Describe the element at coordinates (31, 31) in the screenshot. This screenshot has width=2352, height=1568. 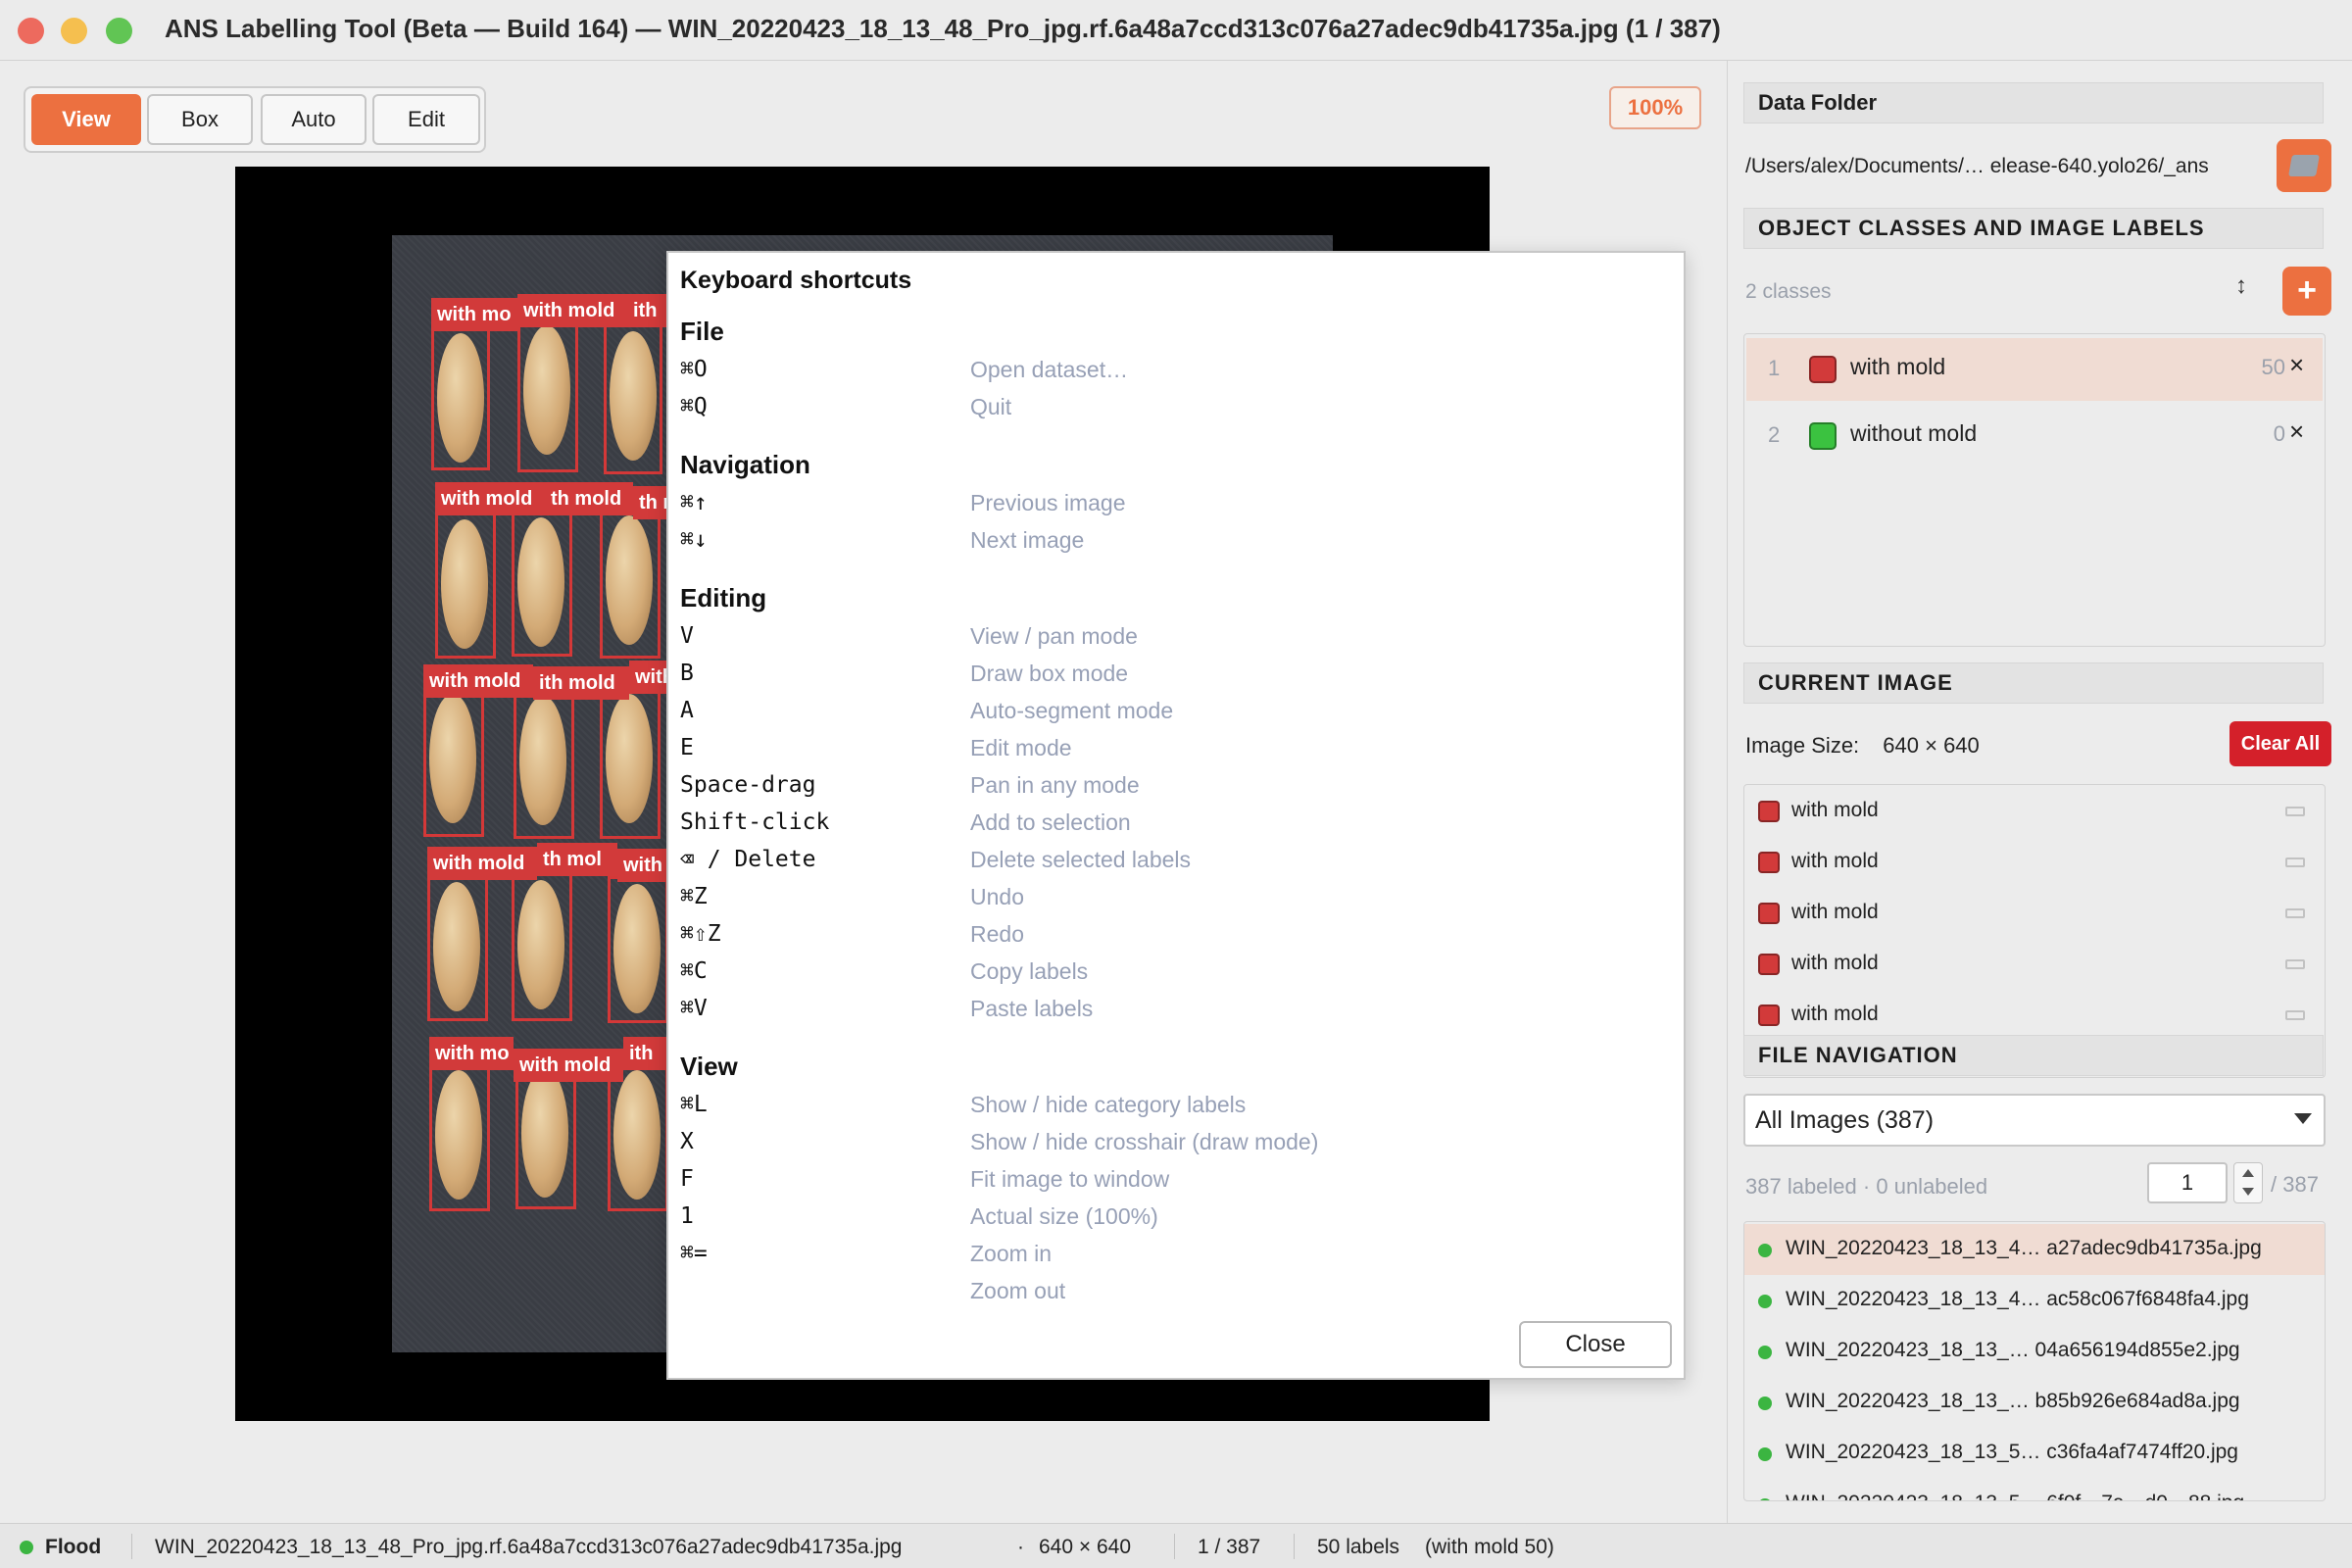
I see `close-window-button` at that location.